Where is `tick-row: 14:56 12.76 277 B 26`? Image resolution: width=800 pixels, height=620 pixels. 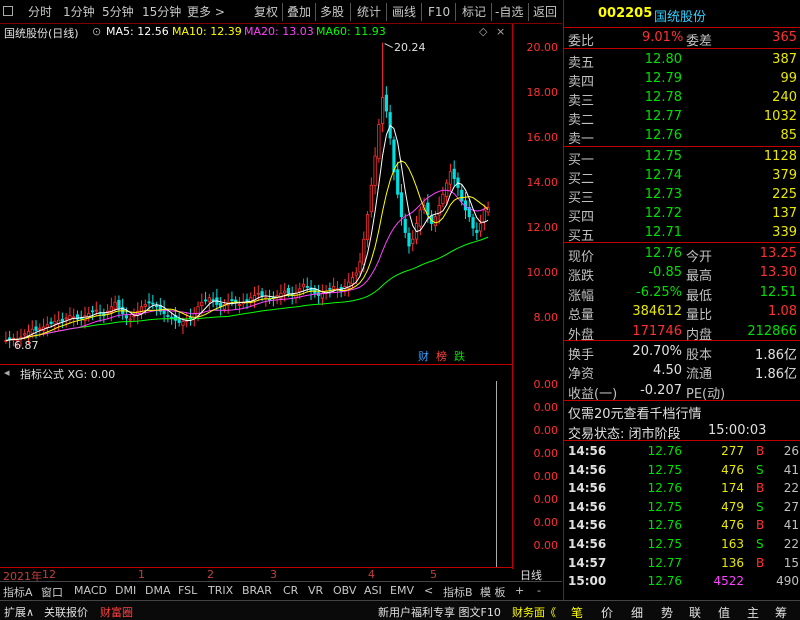
tick-row: 14:56 12.76 277 B 26 is located at coordinates (682, 451).